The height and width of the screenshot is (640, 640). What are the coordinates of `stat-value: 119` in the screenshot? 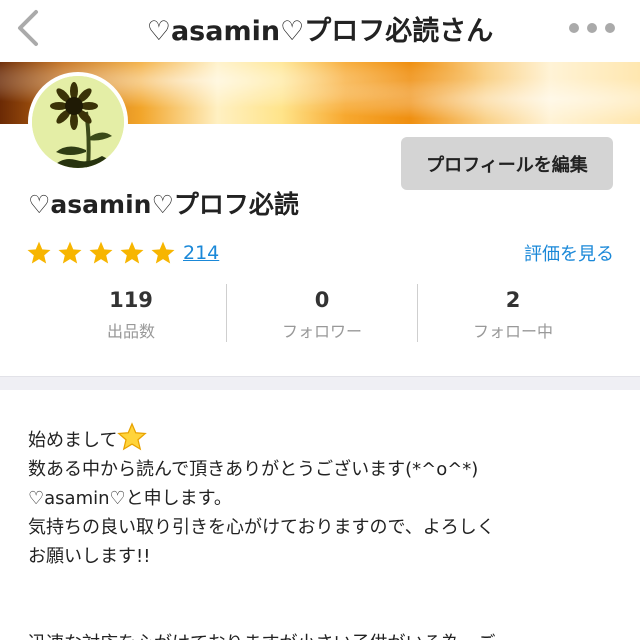 It's located at (131, 300).